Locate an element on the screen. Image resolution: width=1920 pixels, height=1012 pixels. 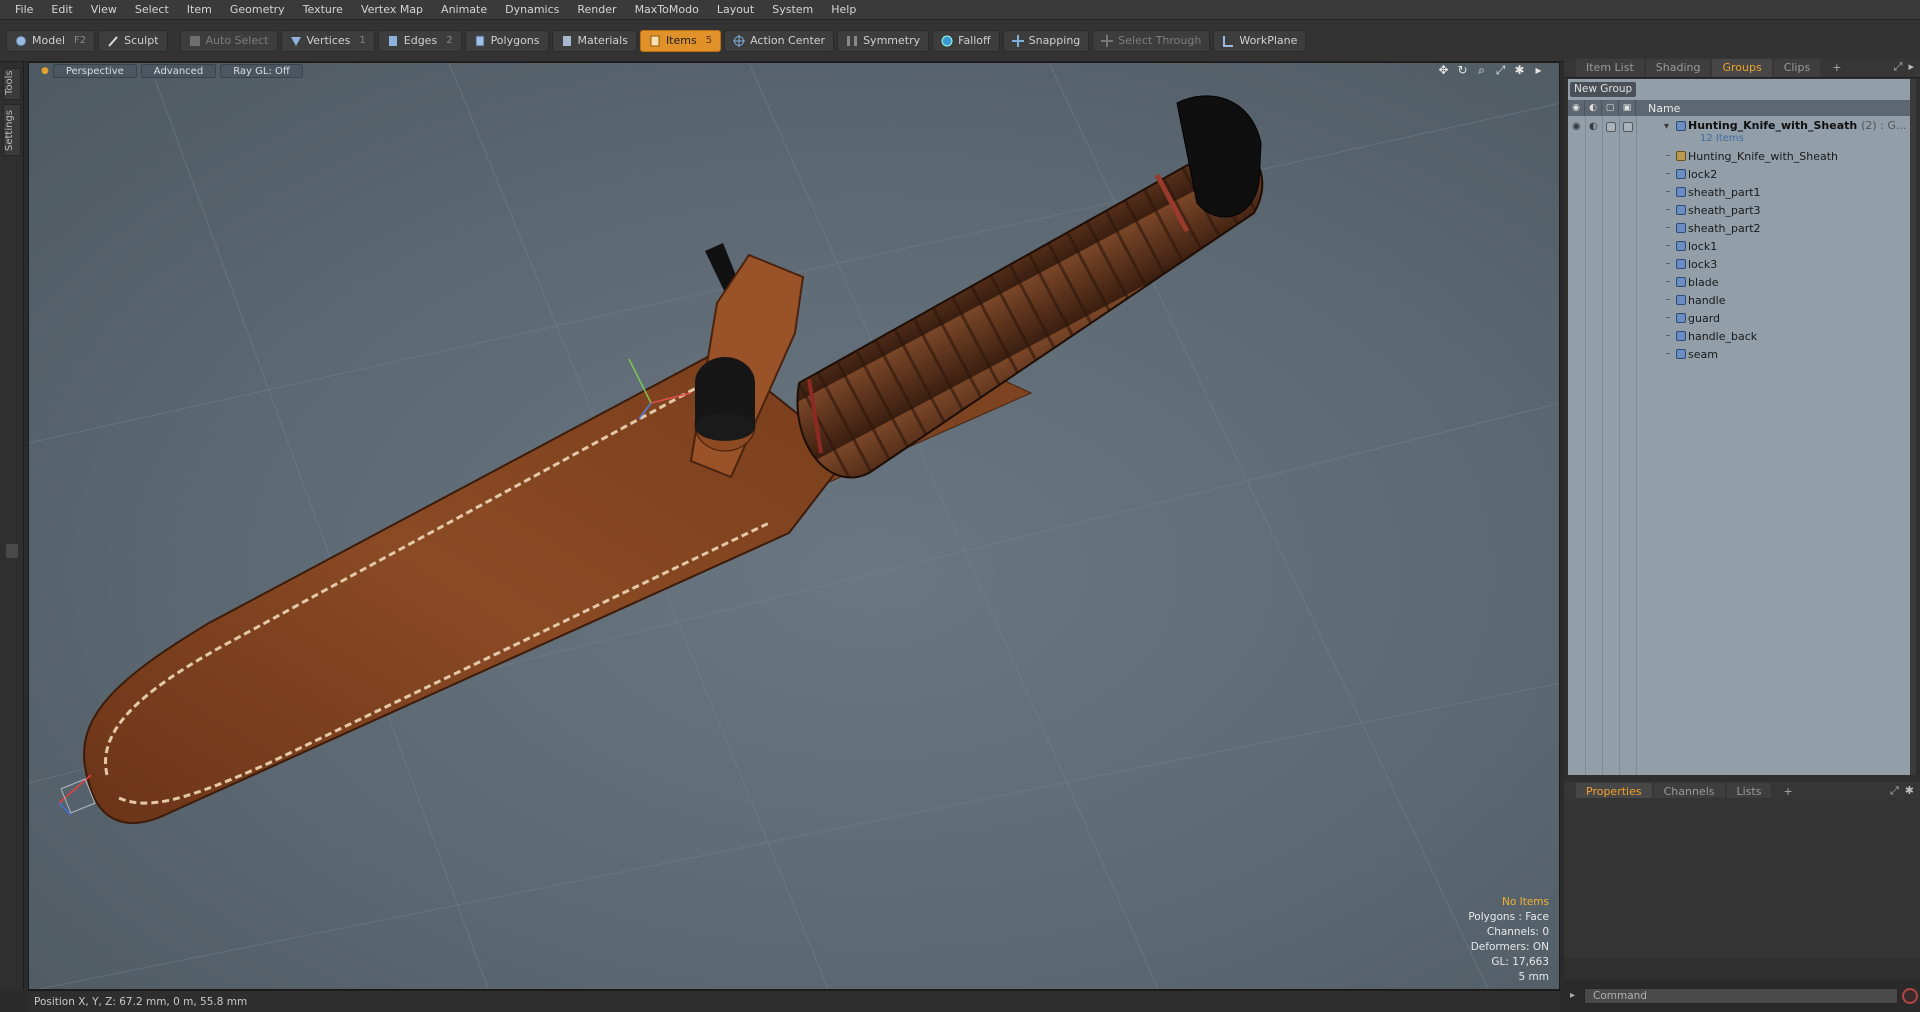
lock-checkbox is located at coordinates (1611, 127).